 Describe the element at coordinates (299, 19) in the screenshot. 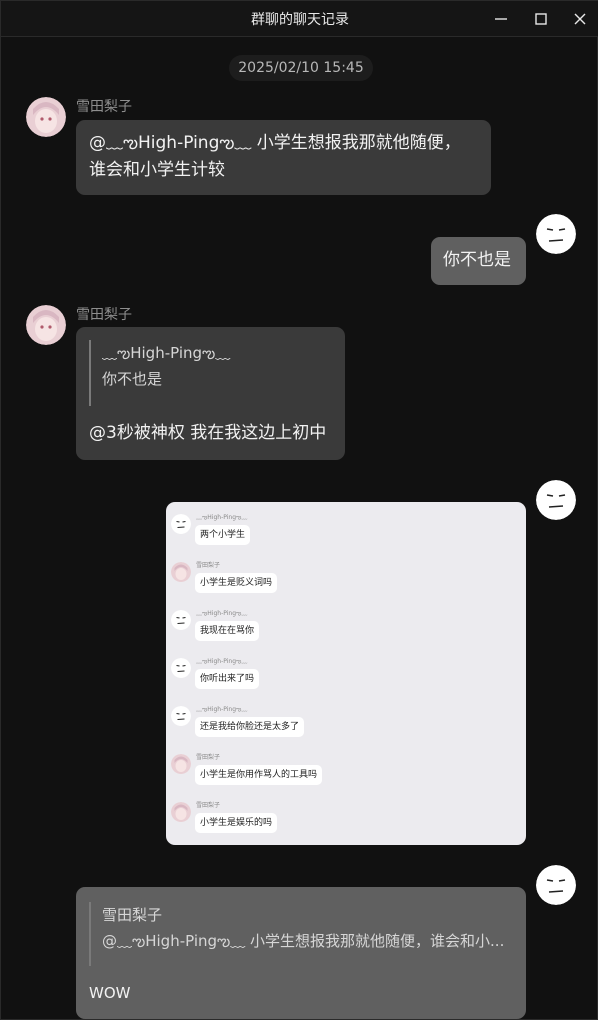

I see `title-bar: 群聊的聊天记录` at that location.